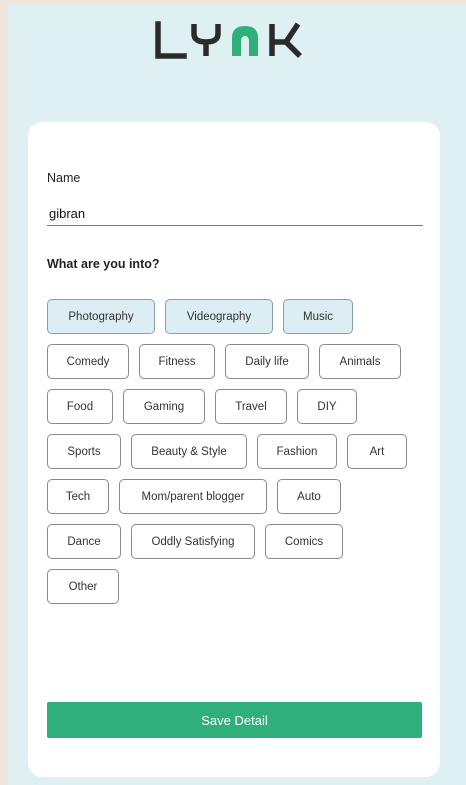 The width and height of the screenshot is (466, 785). I want to click on interest-tag-fashion: Fashion, so click(297, 451).